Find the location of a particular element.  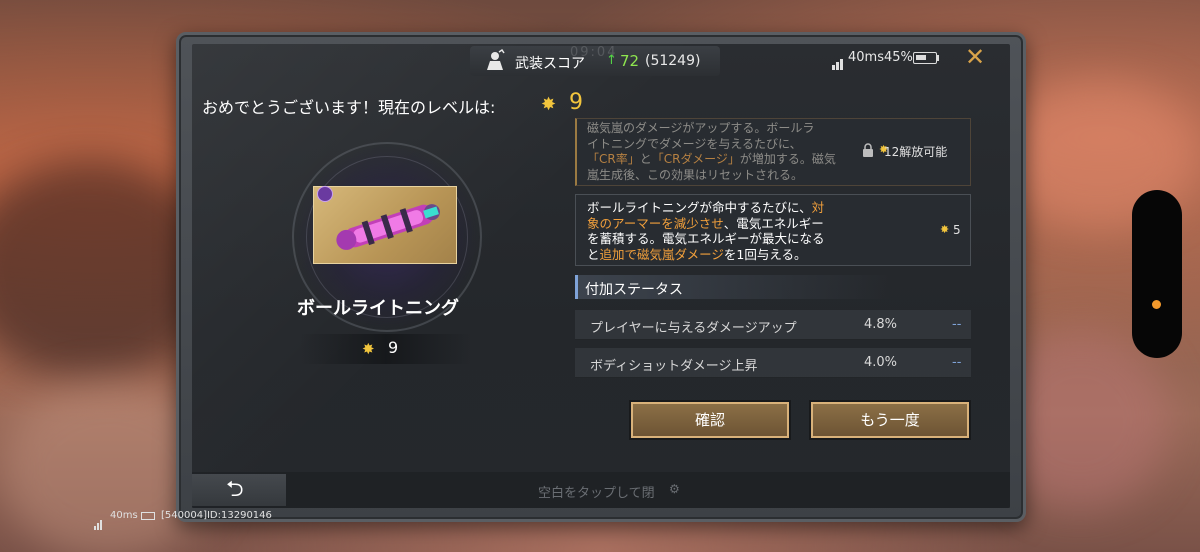

close-button: ✕ is located at coordinates (975, 57).